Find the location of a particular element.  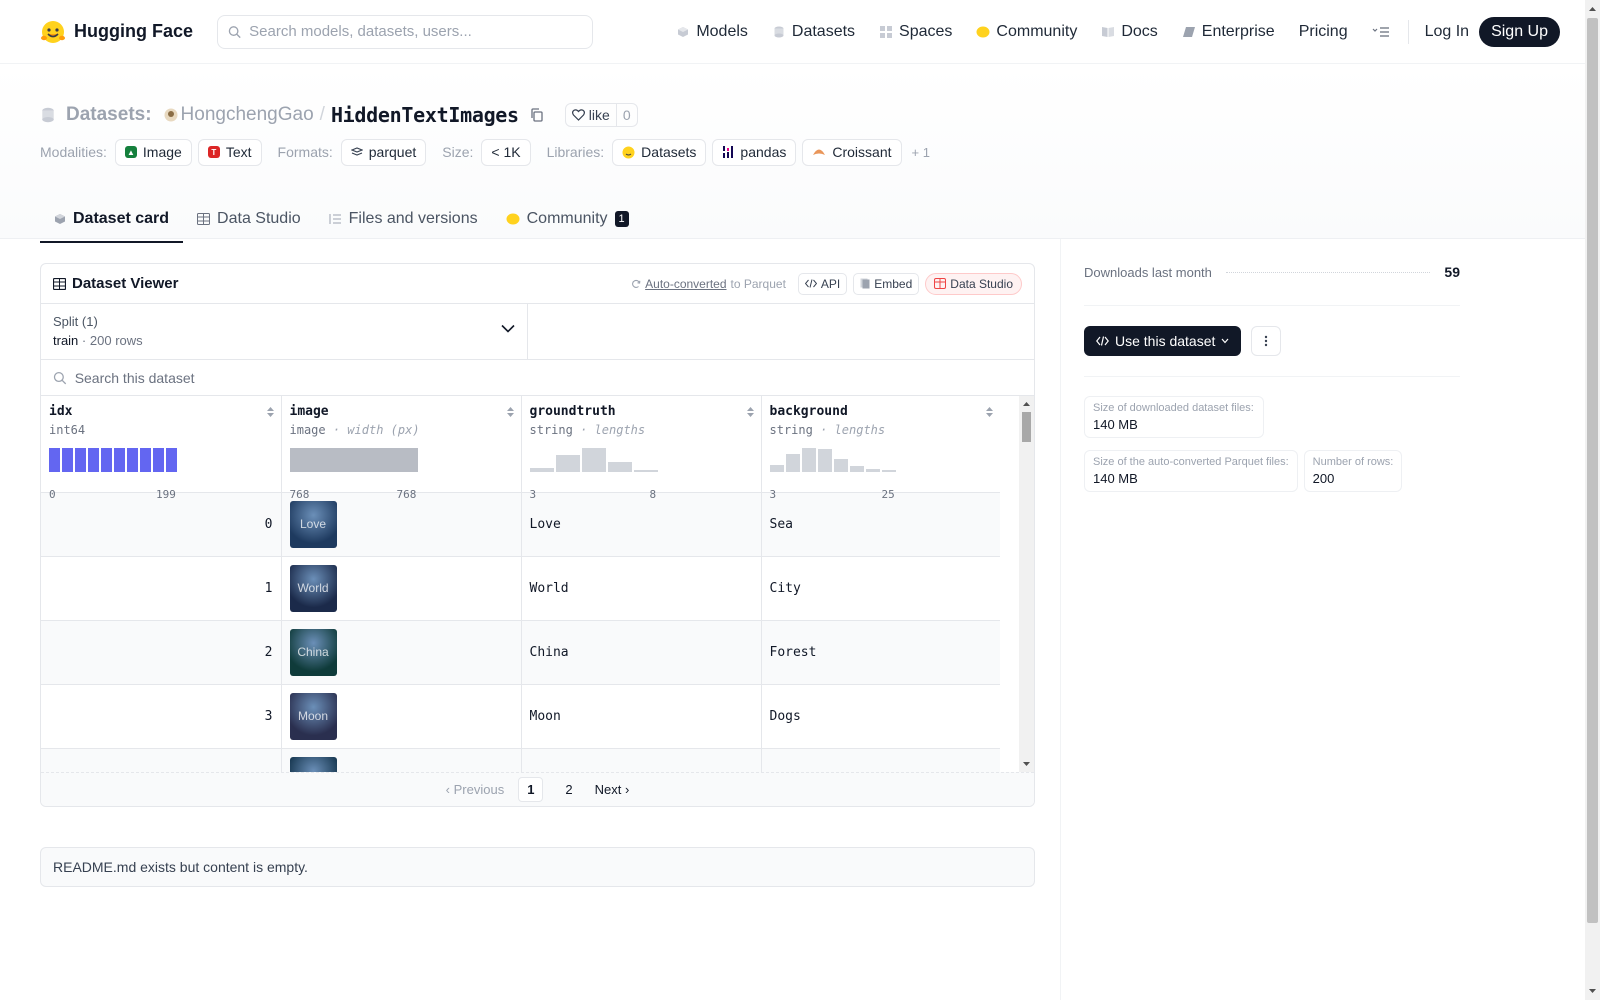

cube-icon is located at coordinates (683, 32).